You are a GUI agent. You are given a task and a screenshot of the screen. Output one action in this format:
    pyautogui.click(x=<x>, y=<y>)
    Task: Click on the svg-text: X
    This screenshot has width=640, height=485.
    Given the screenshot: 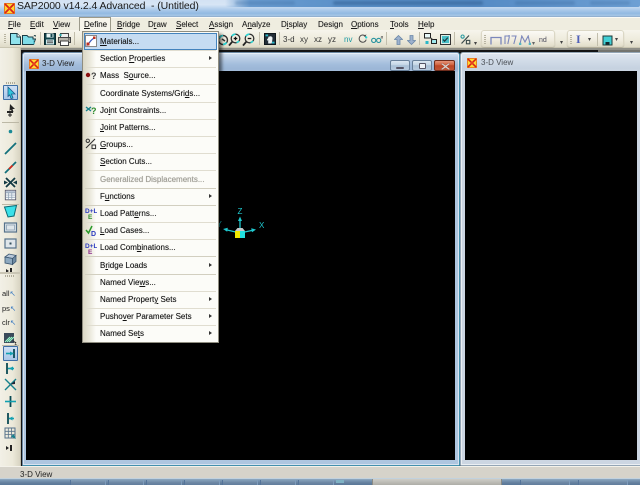 What is the action you would take?
    pyautogui.click(x=262, y=225)
    